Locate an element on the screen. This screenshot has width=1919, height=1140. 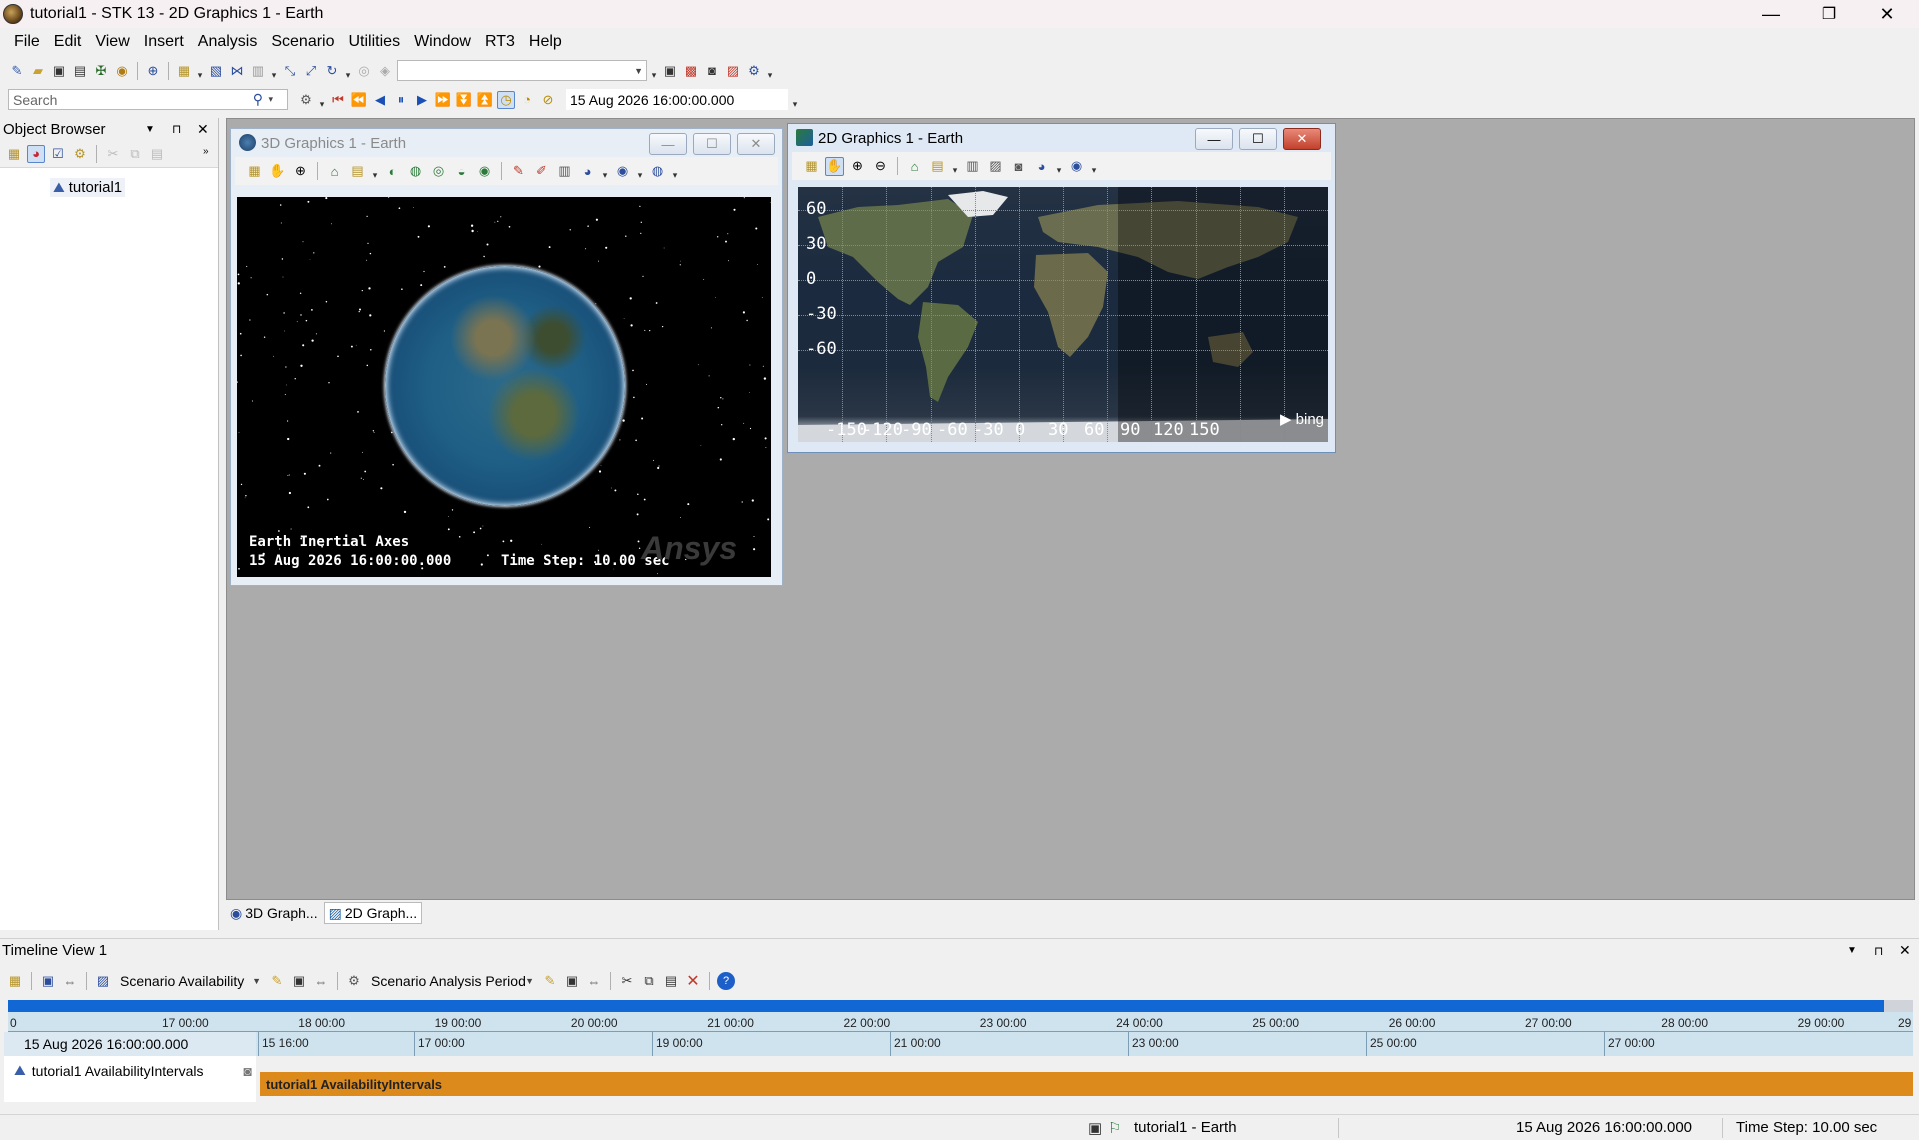
object-selector-combo: ▼ is located at coordinates (522, 70).